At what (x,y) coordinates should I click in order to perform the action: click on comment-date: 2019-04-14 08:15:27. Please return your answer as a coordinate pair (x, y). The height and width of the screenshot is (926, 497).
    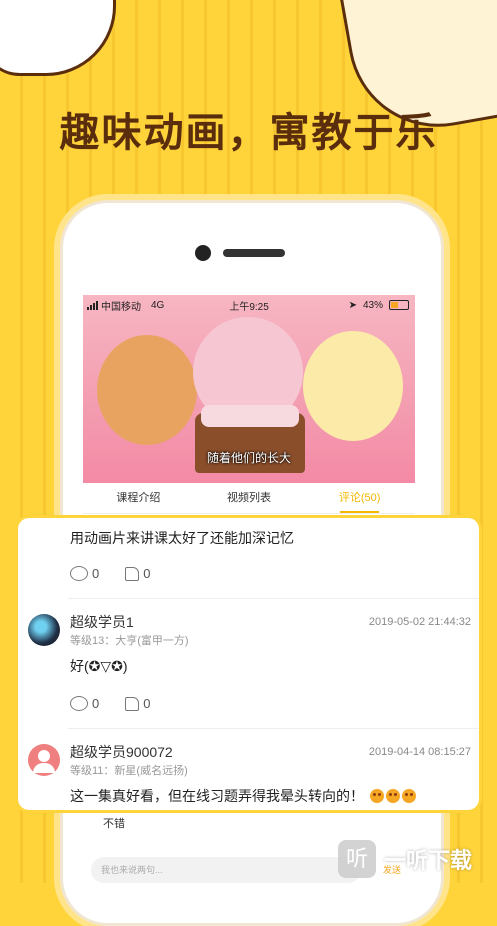
    Looking at the image, I should click on (419, 752).